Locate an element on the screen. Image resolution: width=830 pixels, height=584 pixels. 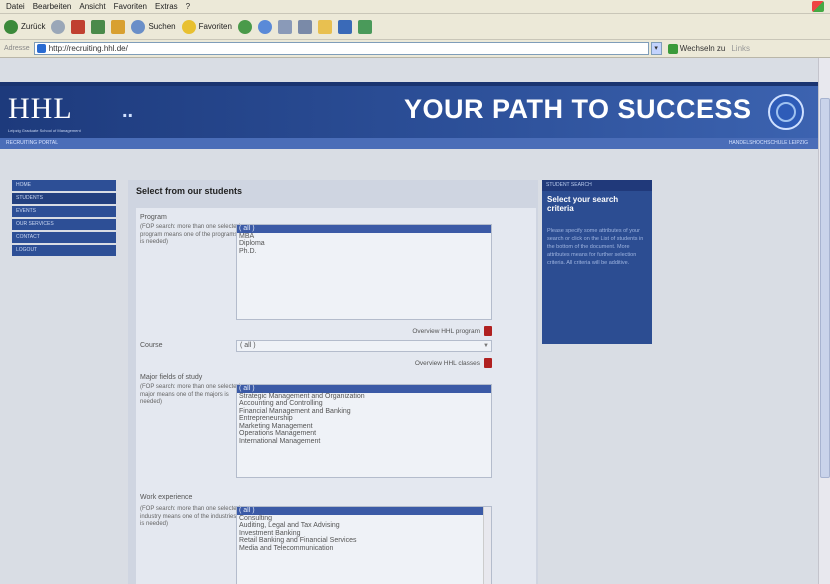
work-listbox-scrollbar is located at coordinates (487, 545).